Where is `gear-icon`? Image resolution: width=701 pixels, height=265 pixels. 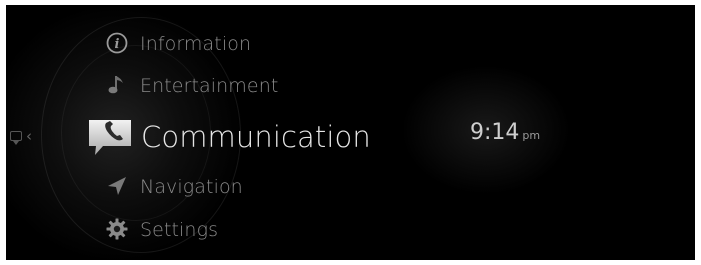 gear-icon is located at coordinates (117, 229).